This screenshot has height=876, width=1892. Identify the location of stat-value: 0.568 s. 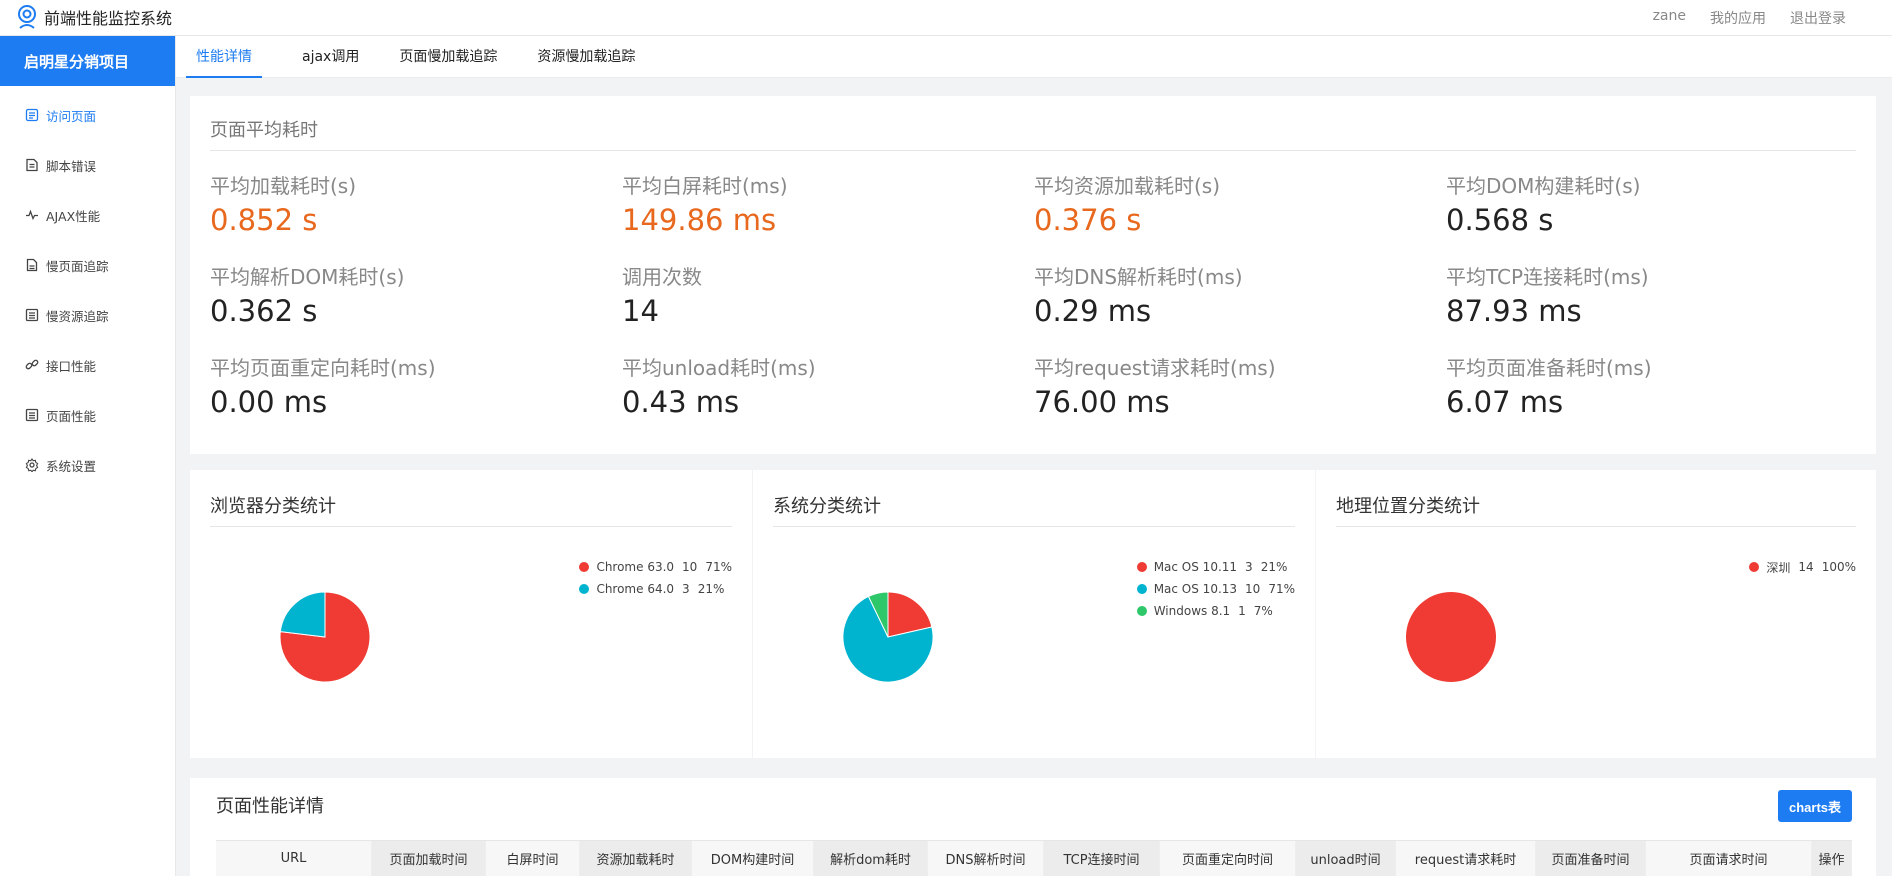
(1500, 220).